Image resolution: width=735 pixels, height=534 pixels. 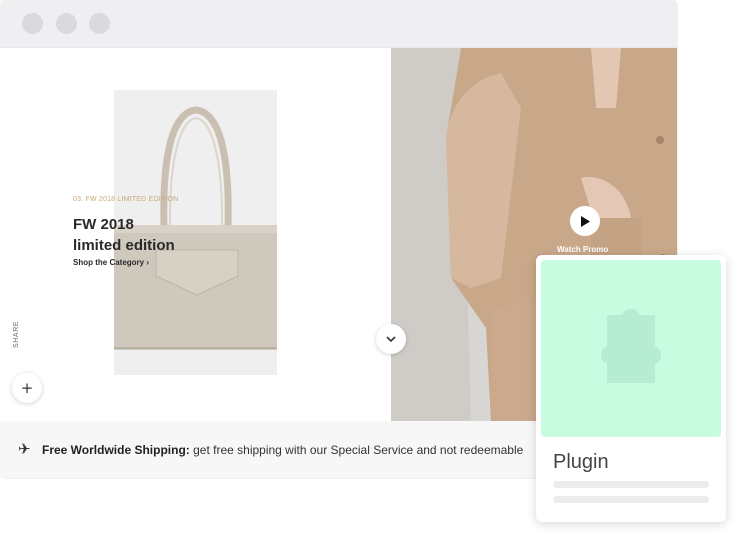 What do you see at coordinates (338, 24) in the screenshot?
I see `window-titlebar` at bounding box center [338, 24].